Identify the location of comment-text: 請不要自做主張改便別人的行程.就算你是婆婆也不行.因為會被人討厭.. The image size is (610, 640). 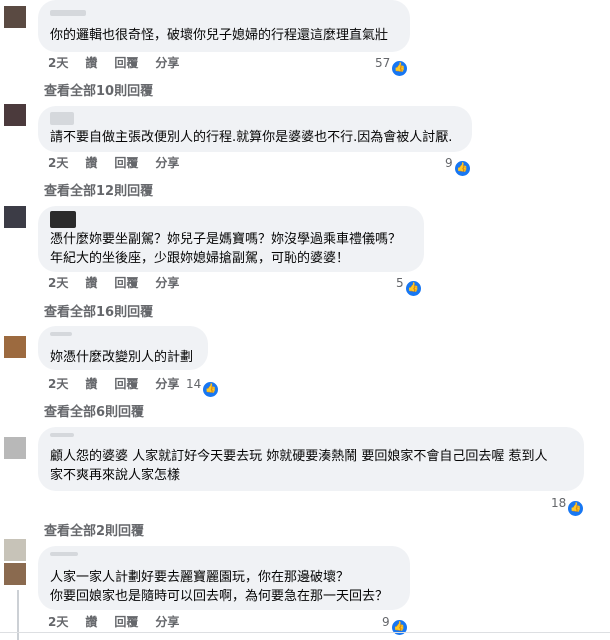
(251, 137).